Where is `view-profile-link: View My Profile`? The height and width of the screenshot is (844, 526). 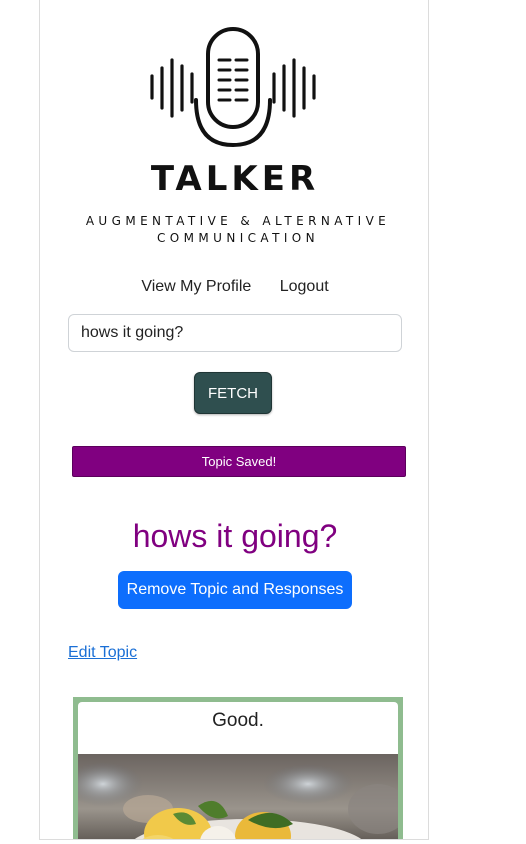 view-profile-link: View My Profile is located at coordinates (196, 286).